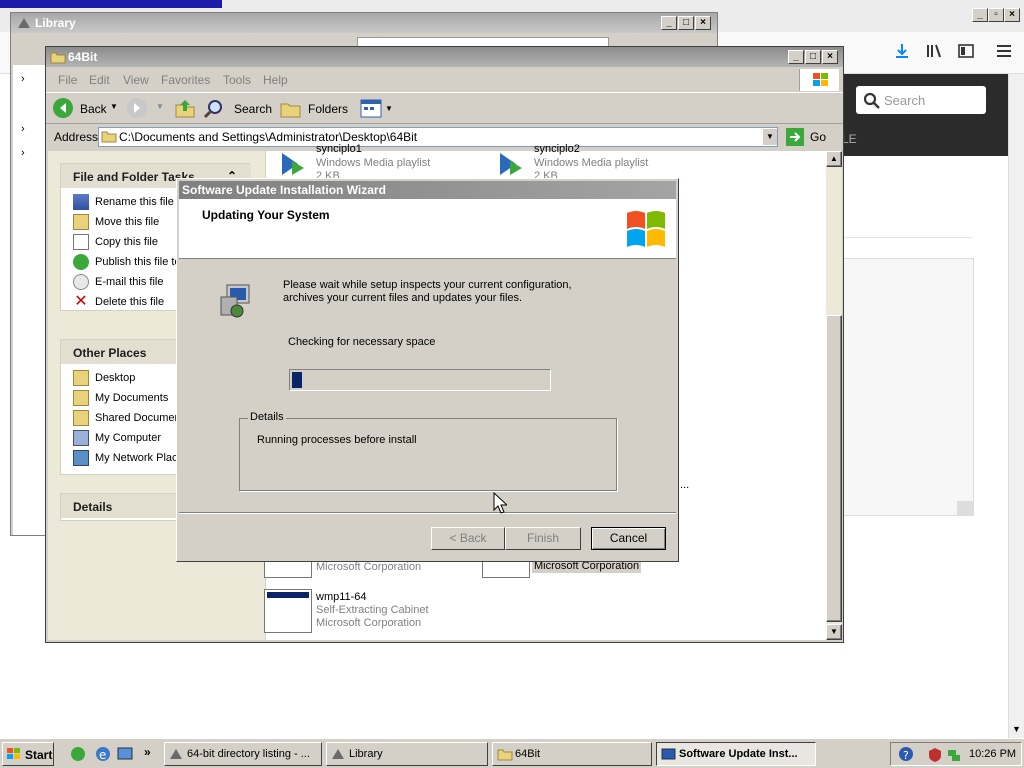 The image size is (1024, 768). I want to click on taskbar-task-library: Library, so click(407, 754).